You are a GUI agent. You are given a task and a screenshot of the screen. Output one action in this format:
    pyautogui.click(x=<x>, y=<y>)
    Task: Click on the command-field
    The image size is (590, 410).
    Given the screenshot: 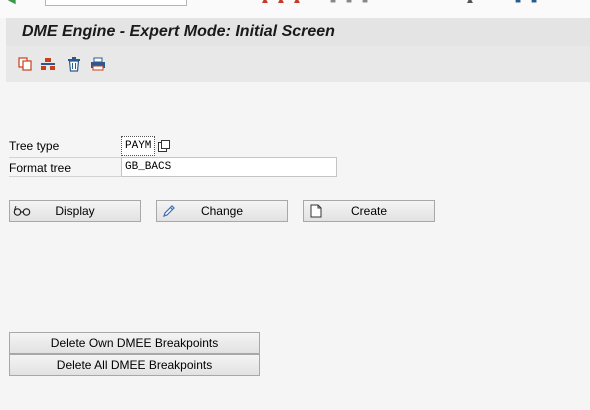 What is the action you would take?
    pyautogui.click(x=116, y=3)
    